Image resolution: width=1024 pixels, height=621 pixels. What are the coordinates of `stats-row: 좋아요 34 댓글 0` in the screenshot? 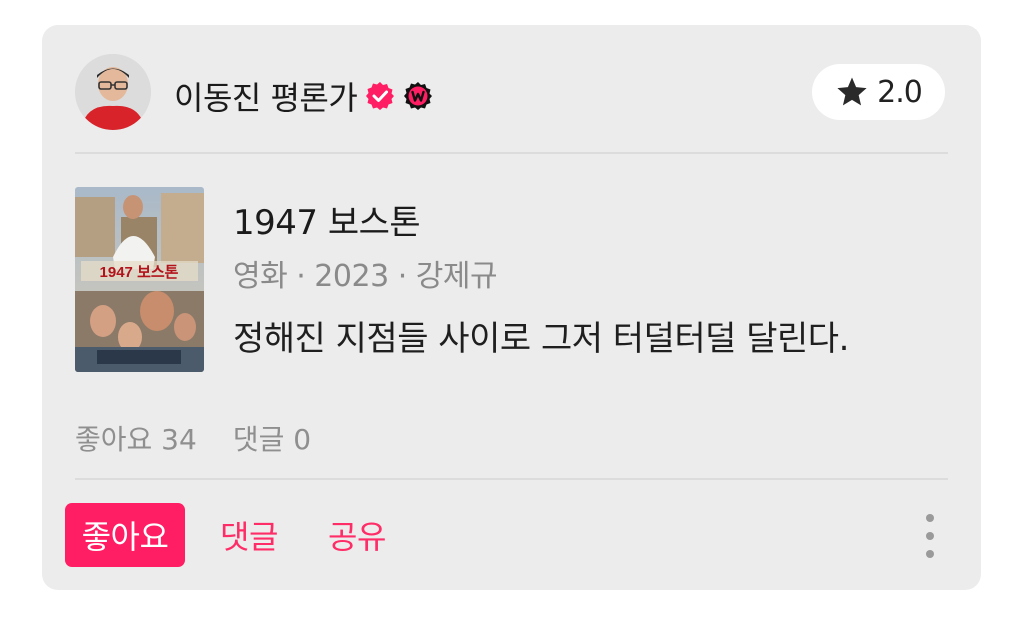 It's located at (193, 438).